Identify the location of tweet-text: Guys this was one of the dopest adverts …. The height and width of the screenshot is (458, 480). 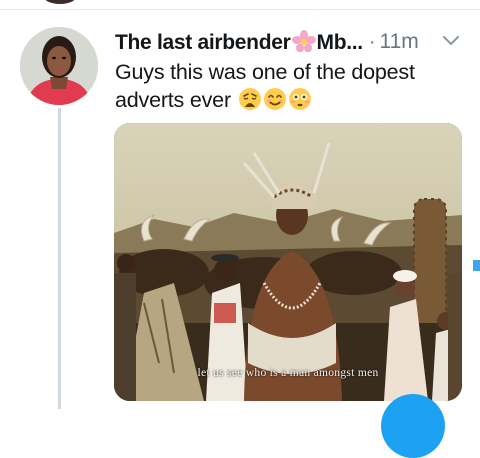
(290, 88).